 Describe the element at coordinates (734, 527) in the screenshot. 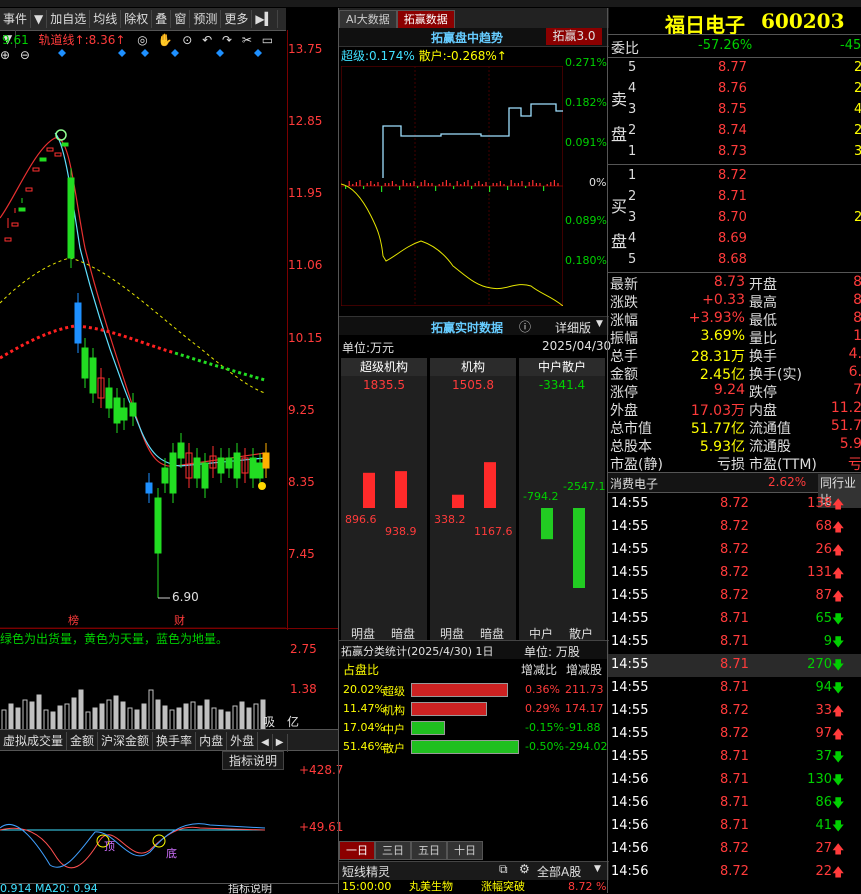

I see `tick-row: 14:55 8.72 68 🡅` at that location.